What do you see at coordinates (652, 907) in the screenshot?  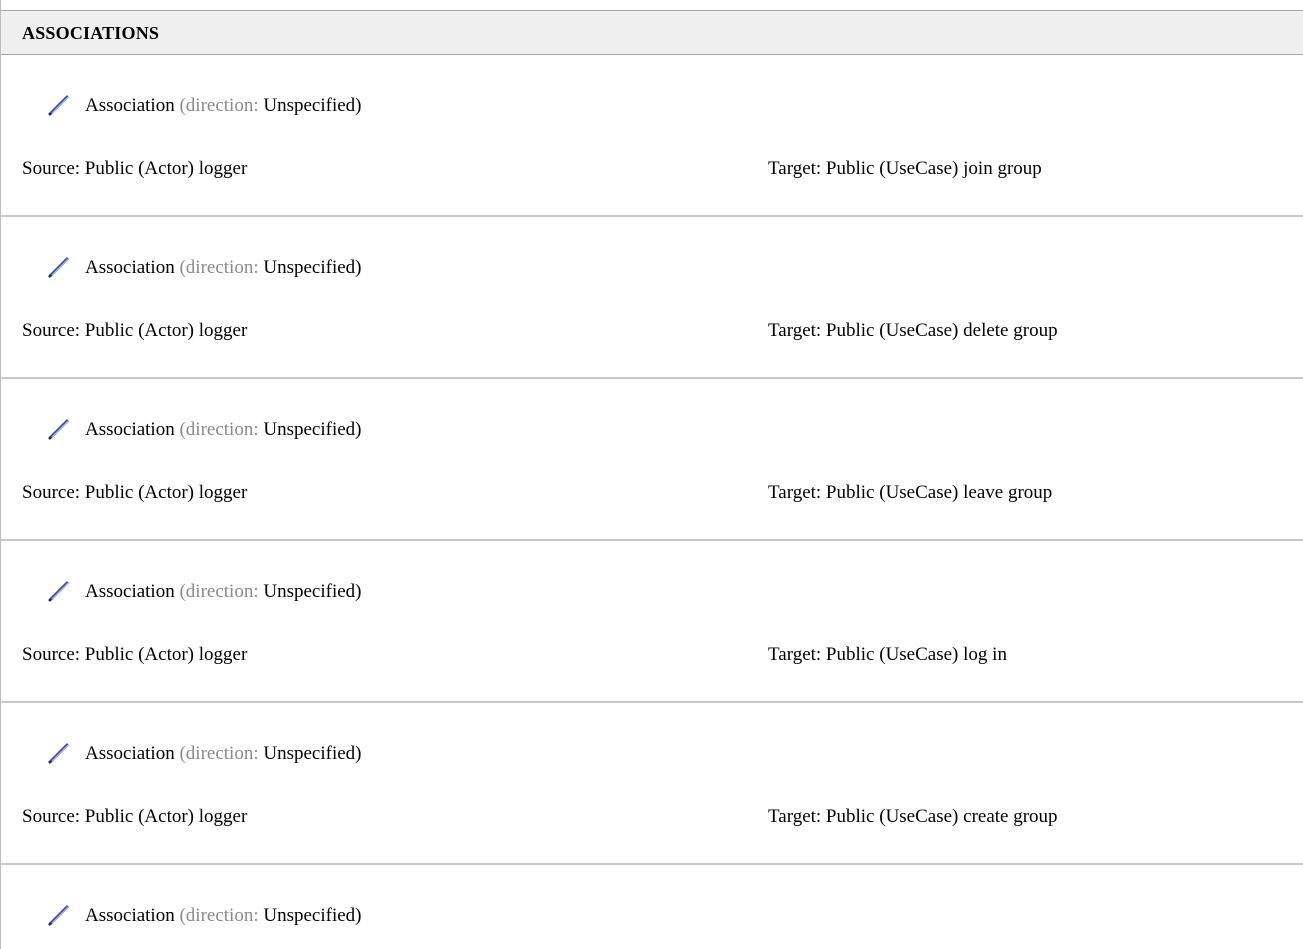 I see `association-item: Association (direction: Unspecified)` at bounding box center [652, 907].